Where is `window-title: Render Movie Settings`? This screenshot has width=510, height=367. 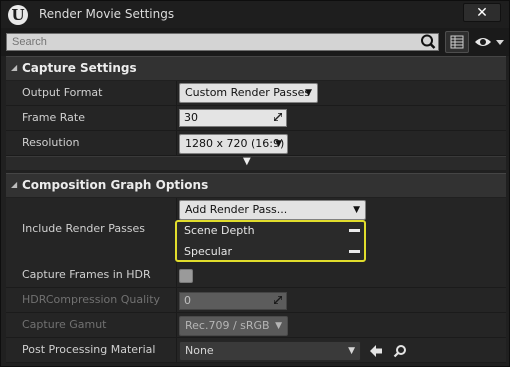 window-title: Render Movie Settings is located at coordinates (107, 14).